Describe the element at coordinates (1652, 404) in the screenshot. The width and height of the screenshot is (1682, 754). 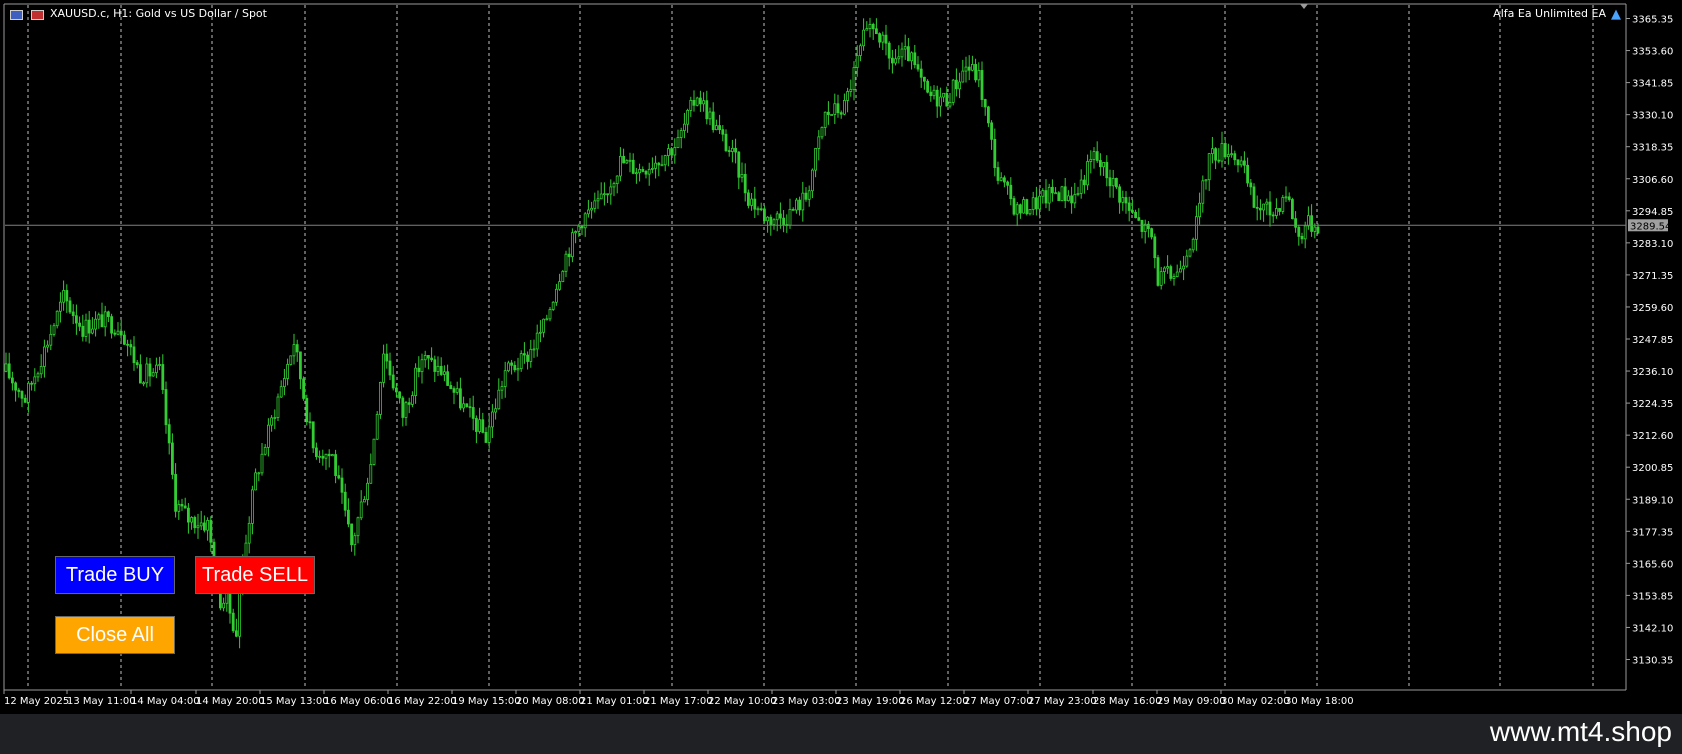
I see `y-tick-label: 3224.35` at that location.